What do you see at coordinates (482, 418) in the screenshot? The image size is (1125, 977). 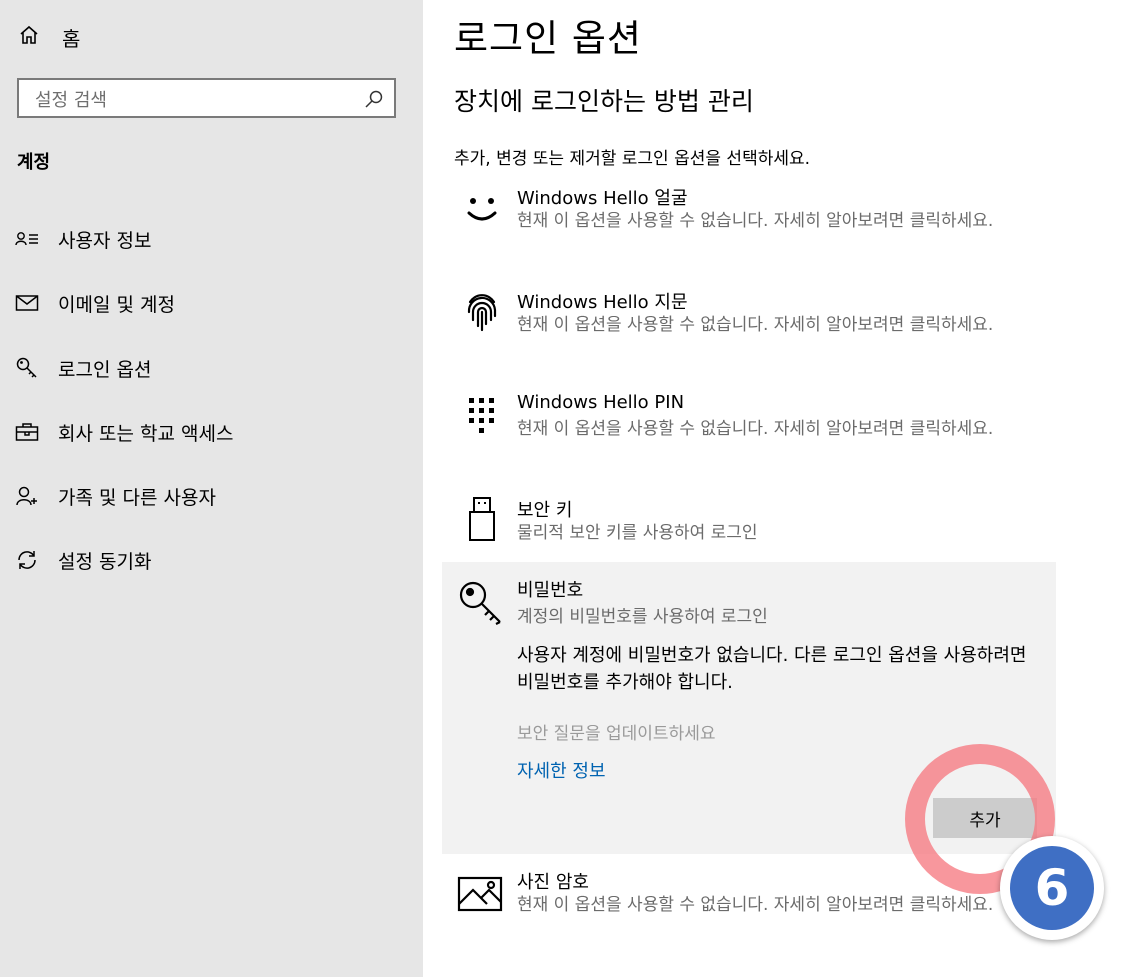 I see `pin-keypad-icon` at bounding box center [482, 418].